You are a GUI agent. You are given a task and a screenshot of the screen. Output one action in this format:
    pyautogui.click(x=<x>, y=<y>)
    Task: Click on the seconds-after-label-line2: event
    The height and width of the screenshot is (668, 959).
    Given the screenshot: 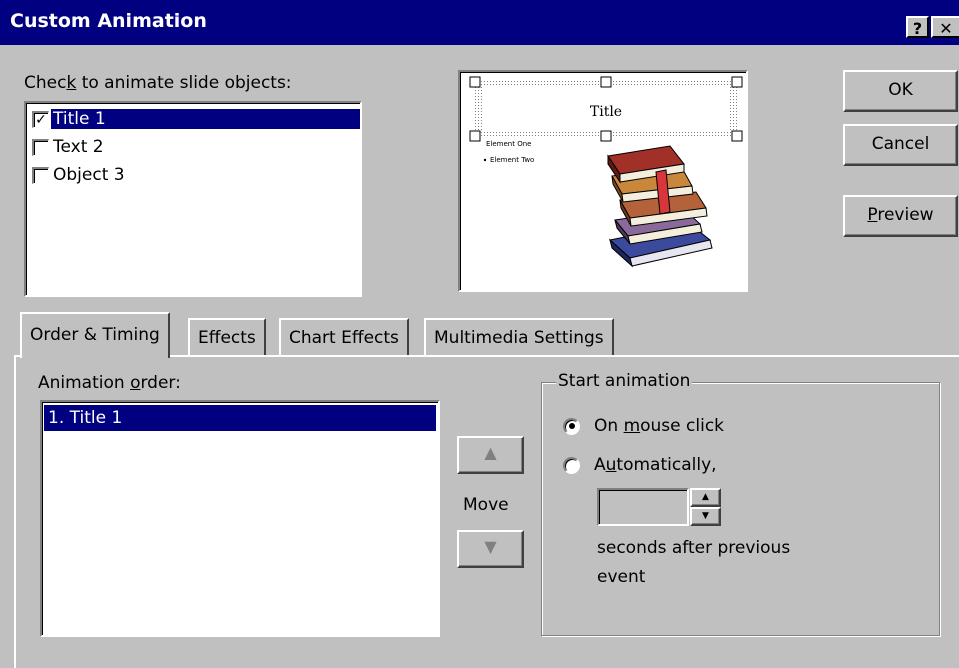 What is the action you would take?
    pyautogui.click(x=621, y=577)
    